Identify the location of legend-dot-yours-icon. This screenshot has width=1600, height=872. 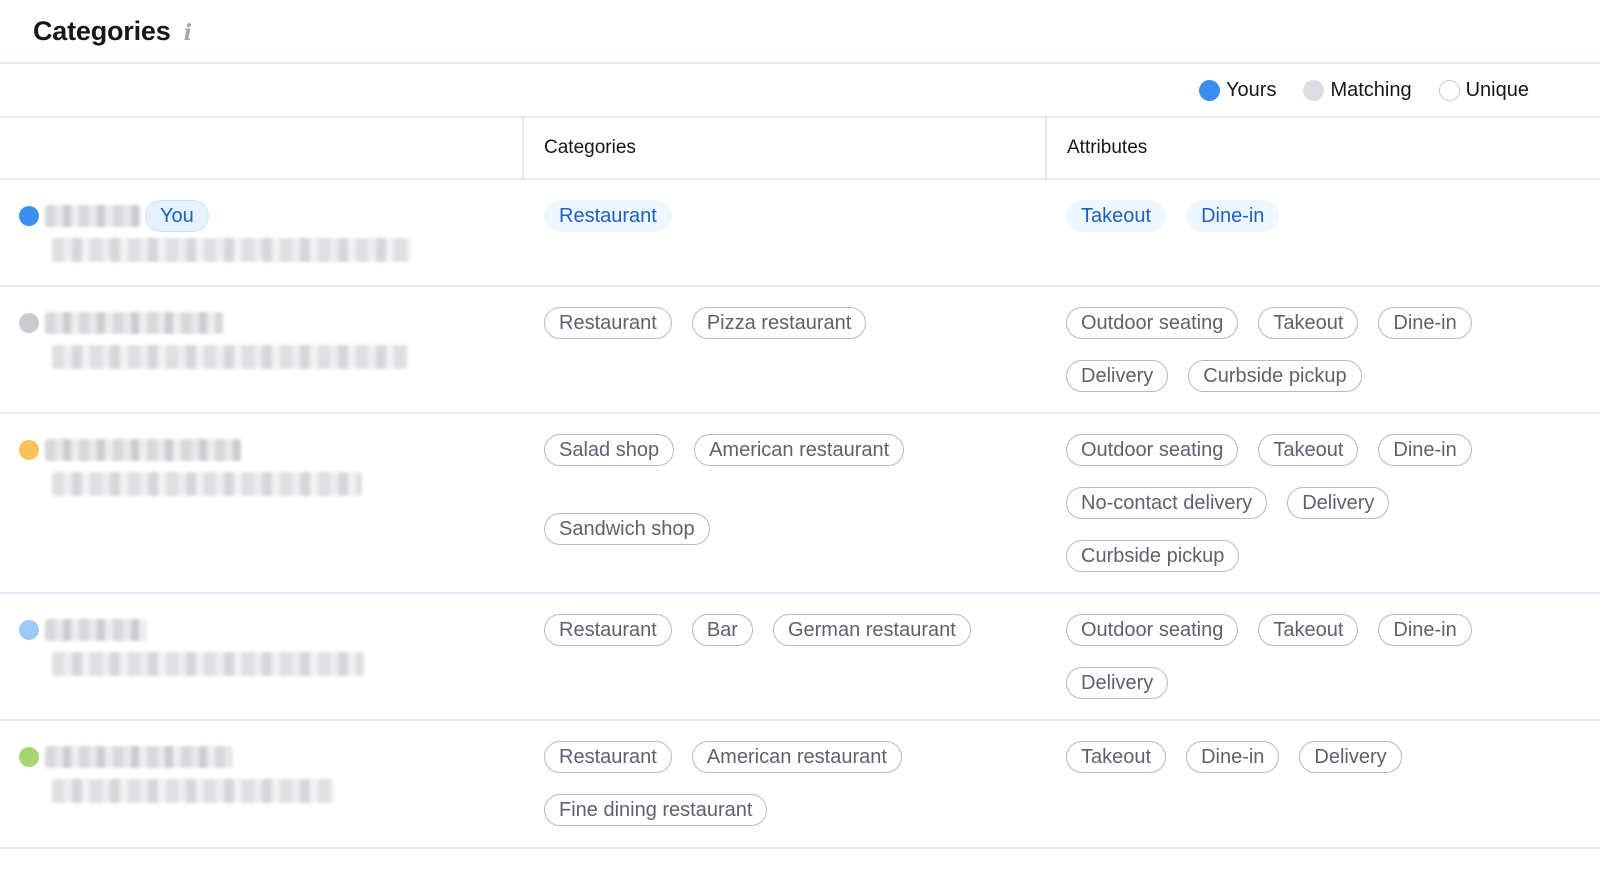
(1210, 90).